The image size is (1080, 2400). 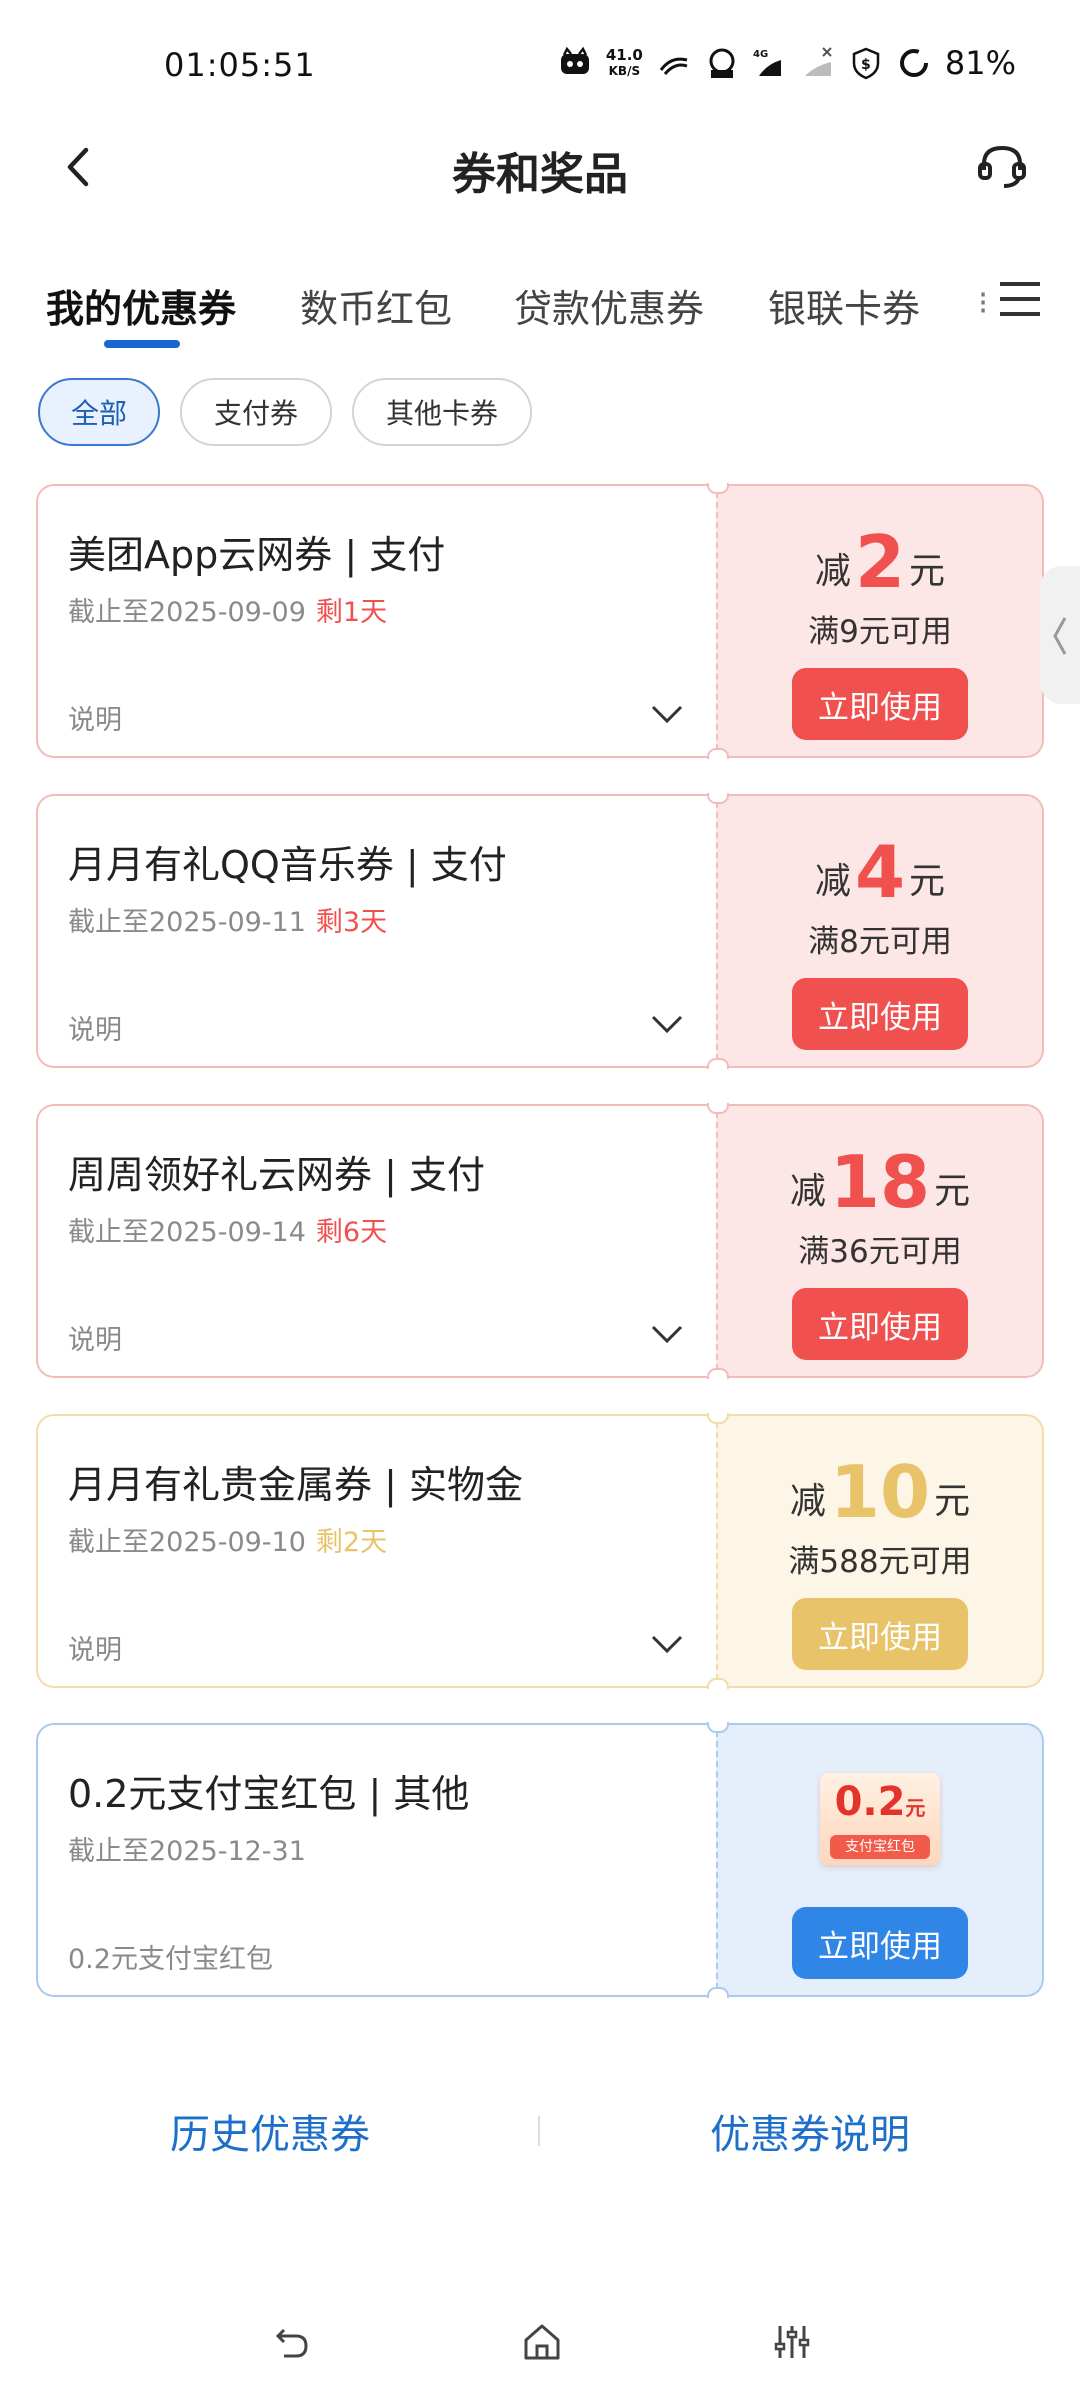 I want to click on history-coupons-link: 历史优惠券, so click(x=270, y=2131).